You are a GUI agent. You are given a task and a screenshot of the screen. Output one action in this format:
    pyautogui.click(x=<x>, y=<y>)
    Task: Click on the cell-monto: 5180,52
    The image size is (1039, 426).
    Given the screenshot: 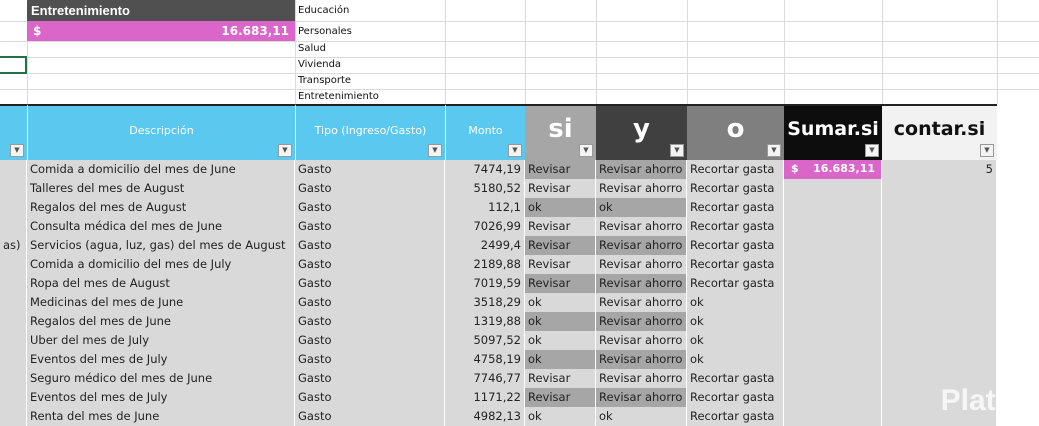 What is the action you would take?
    pyautogui.click(x=485, y=188)
    